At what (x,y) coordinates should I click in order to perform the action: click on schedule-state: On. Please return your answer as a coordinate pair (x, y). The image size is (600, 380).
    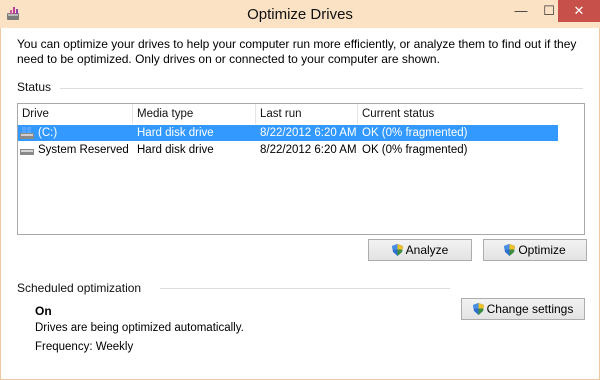
    Looking at the image, I should click on (43, 311).